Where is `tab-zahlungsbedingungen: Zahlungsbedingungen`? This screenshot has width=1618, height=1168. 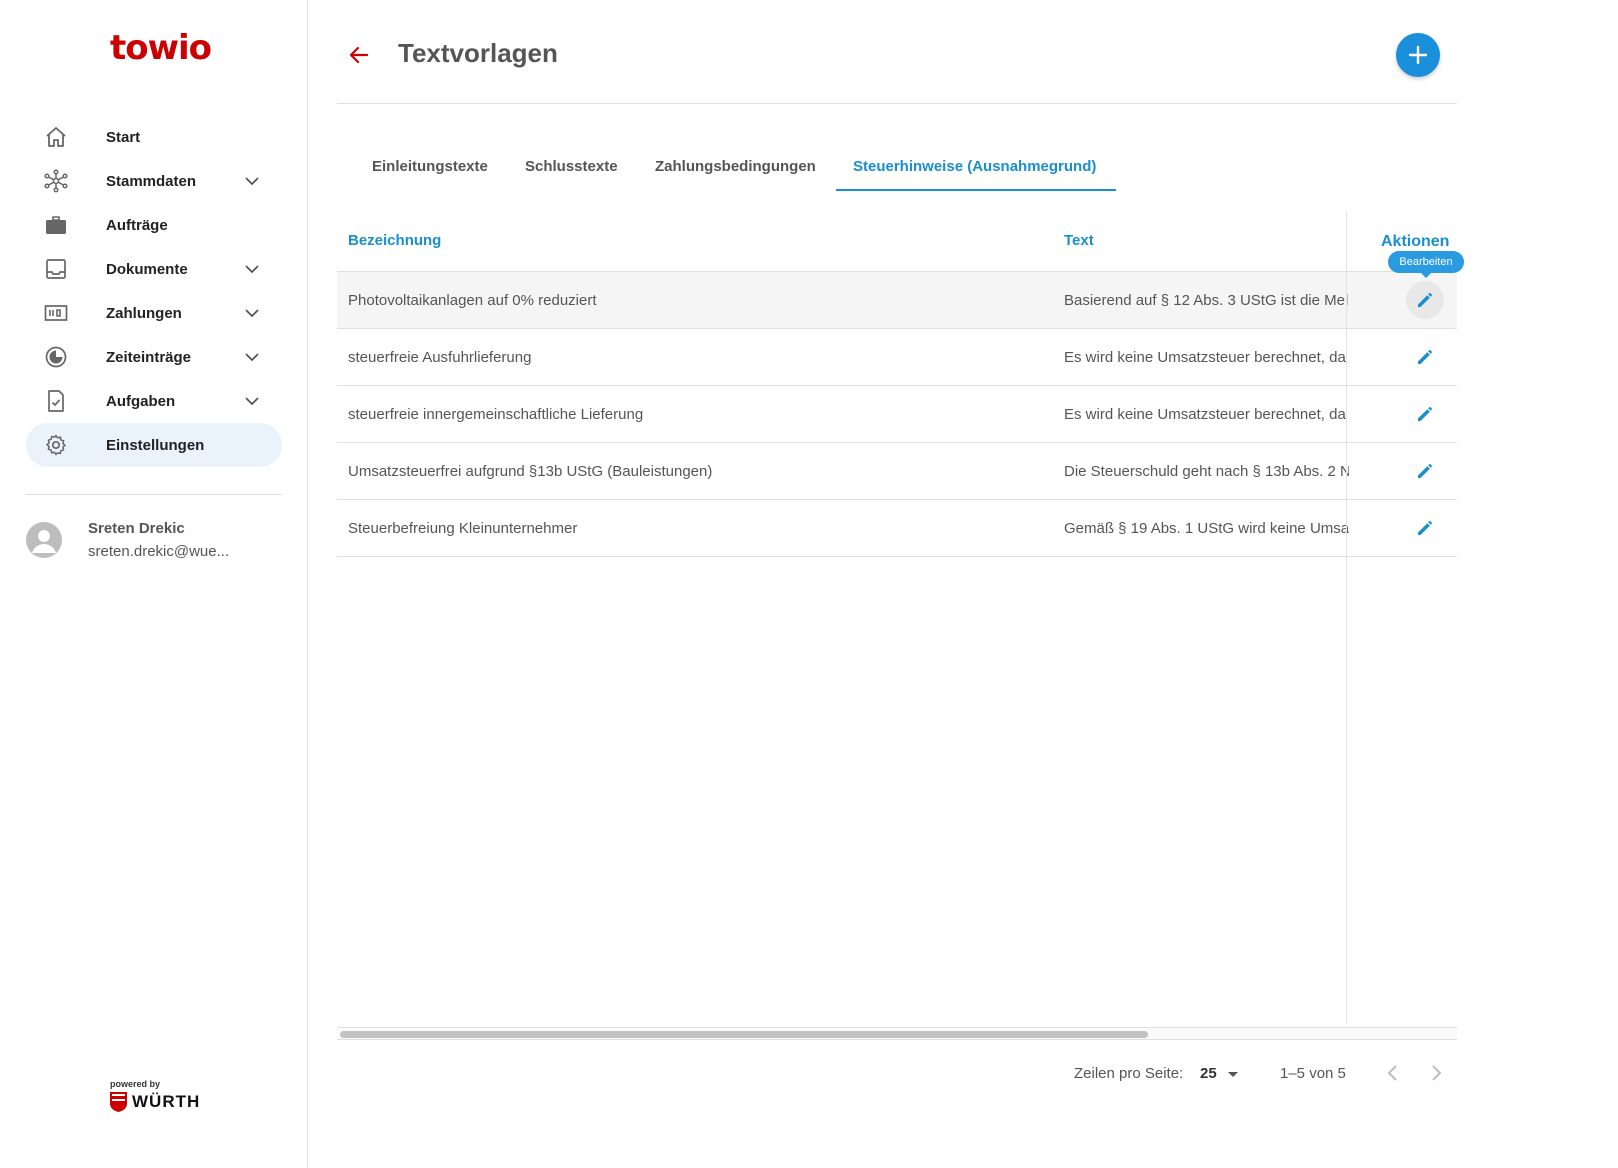
tab-zahlungsbedingungen: Zahlungsbedingungen is located at coordinates (735, 168).